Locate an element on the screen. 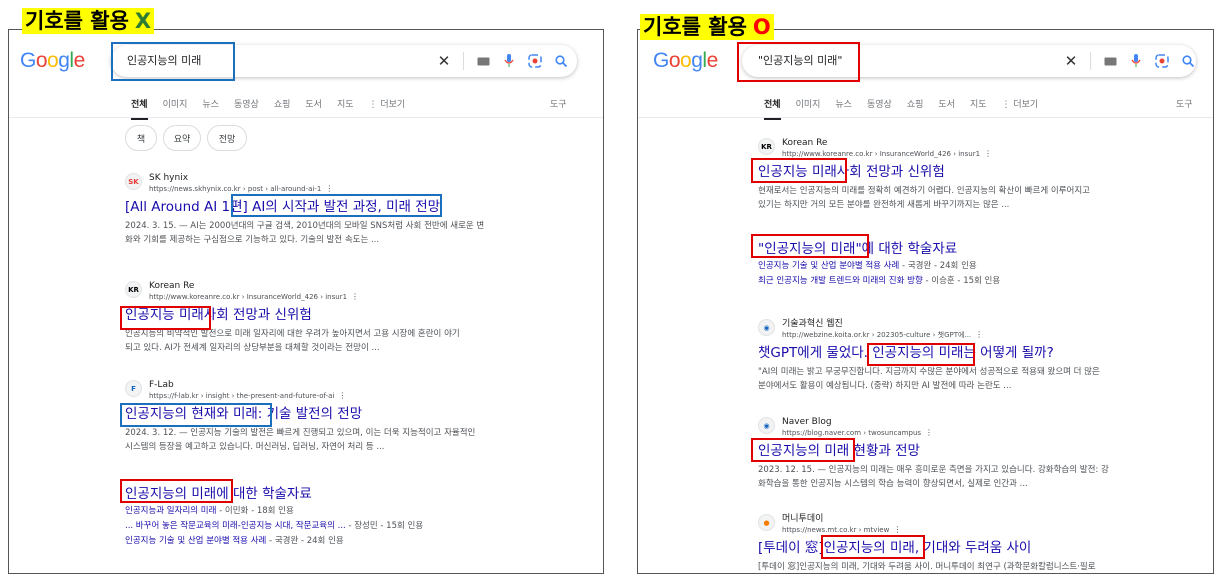 The width and height of the screenshot is (1222, 586). chip-outlook: 전망 is located at coordinates (227, 138).